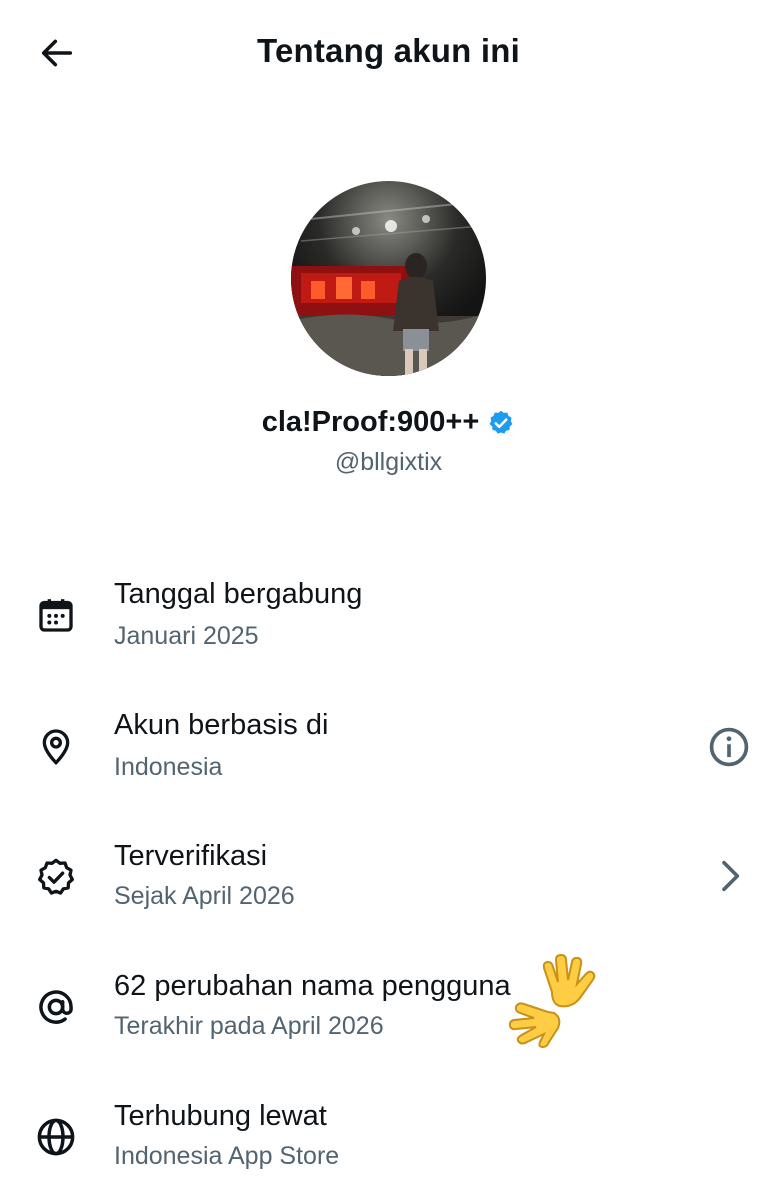  I want to click on row-subtitle: Indonesia, so click(168, 767).